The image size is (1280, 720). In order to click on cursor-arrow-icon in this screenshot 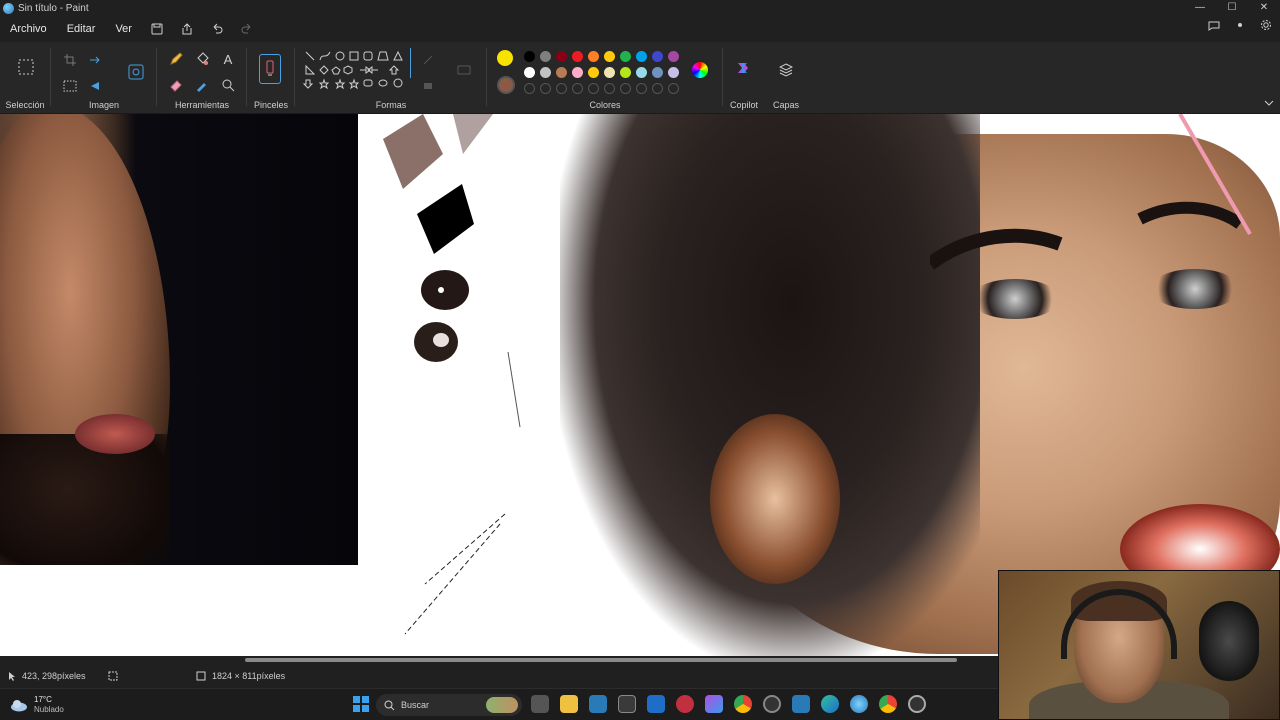, I will do `click(12, 676)`.